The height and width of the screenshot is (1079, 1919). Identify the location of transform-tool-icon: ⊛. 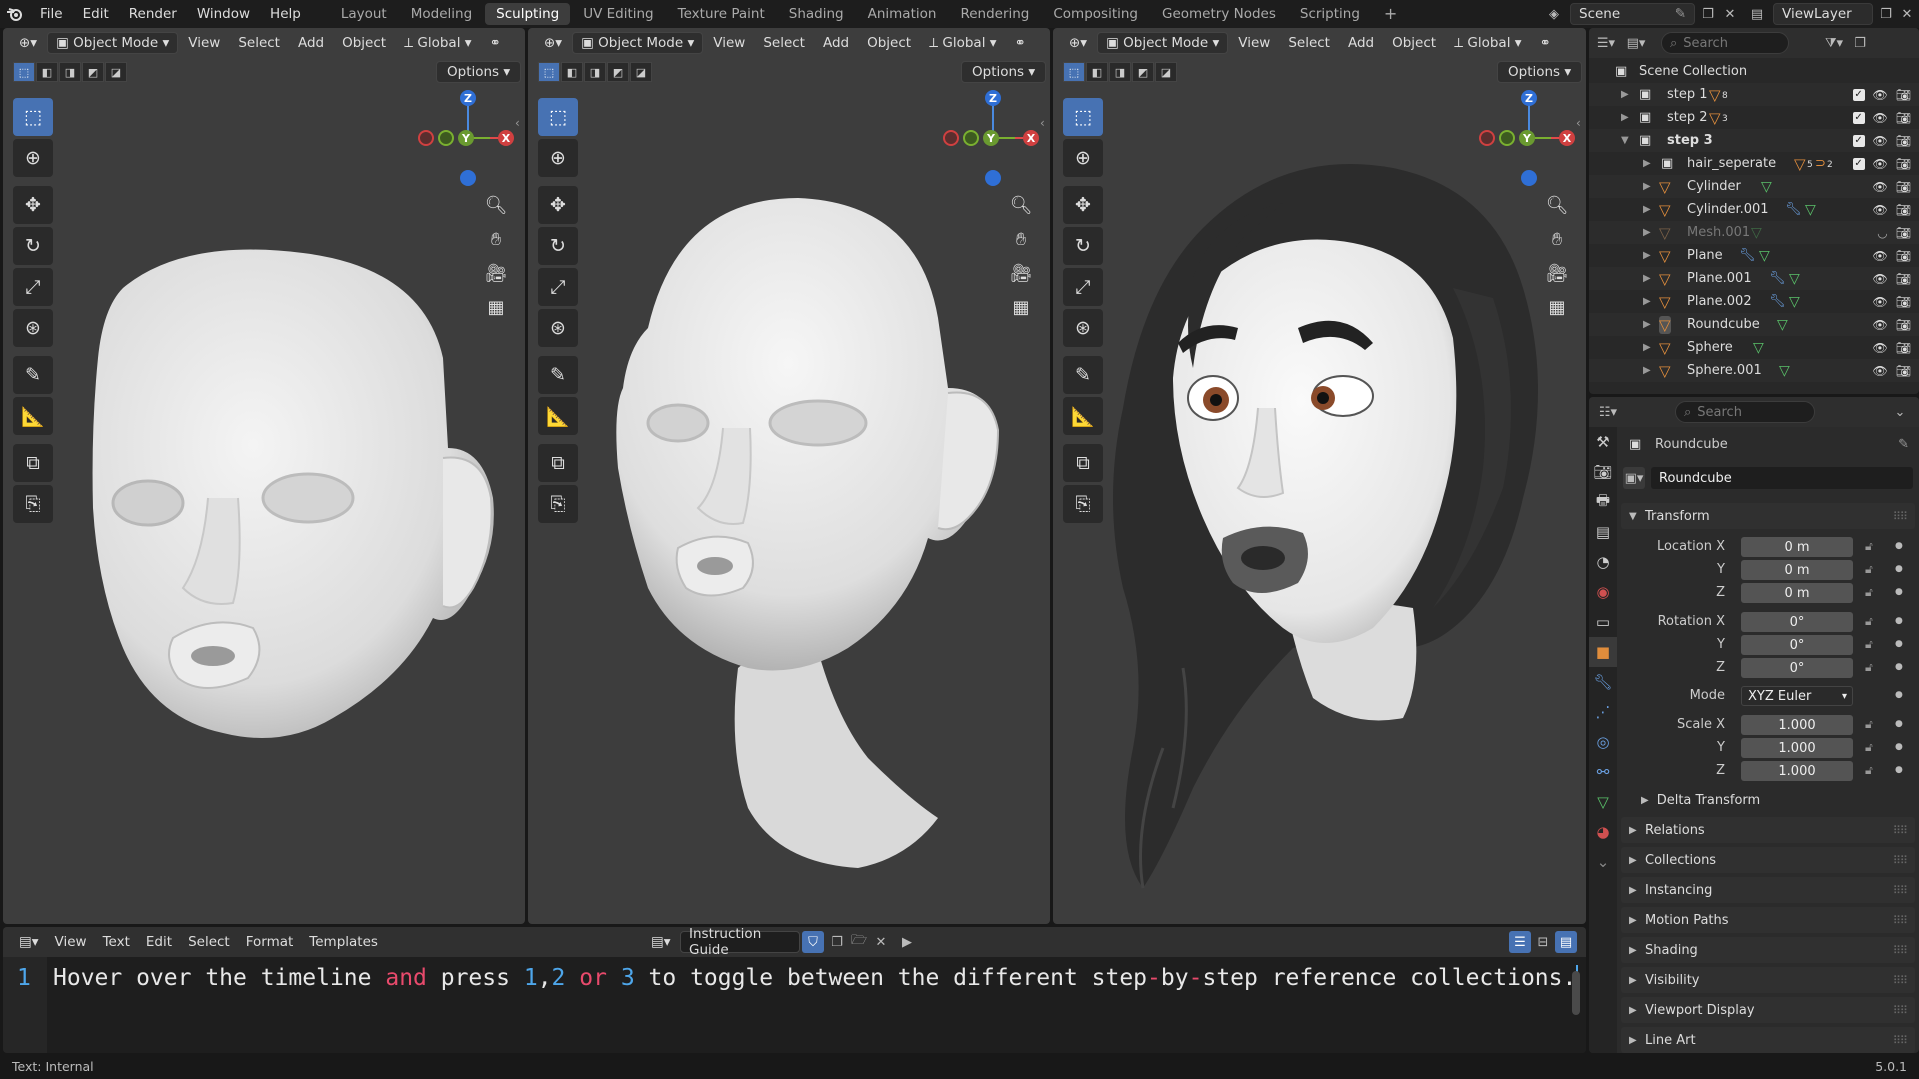
(33, 328).